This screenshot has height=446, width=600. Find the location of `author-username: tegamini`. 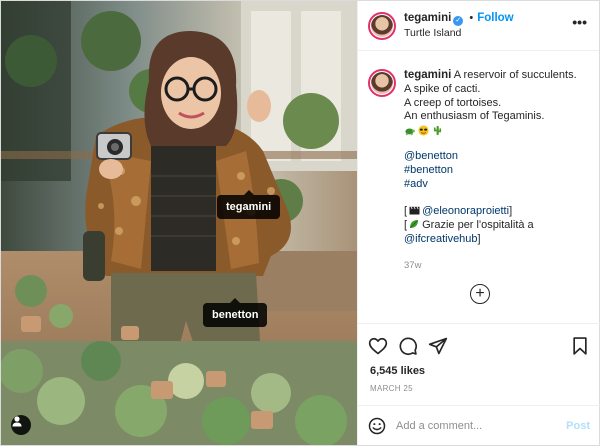

author-username: tegamini is located at coordinates (427, 18).